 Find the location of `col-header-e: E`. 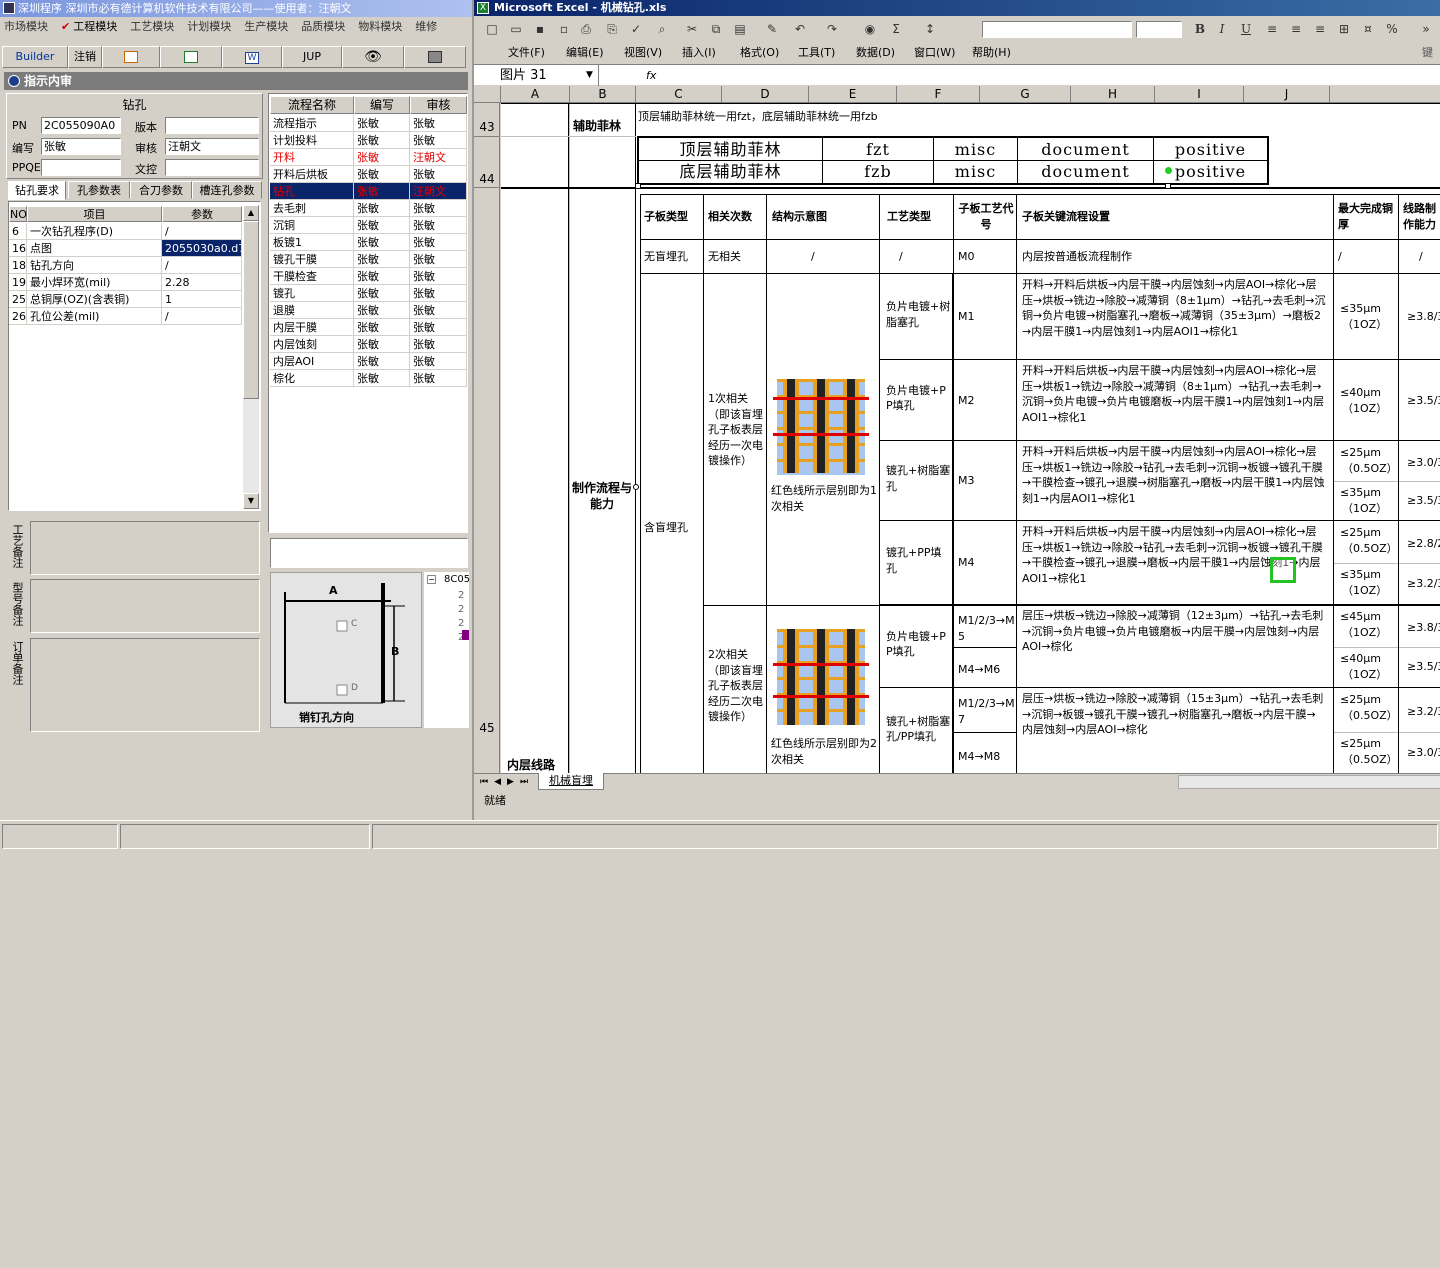

col-header-e: E is located at coordinates (853, 94).